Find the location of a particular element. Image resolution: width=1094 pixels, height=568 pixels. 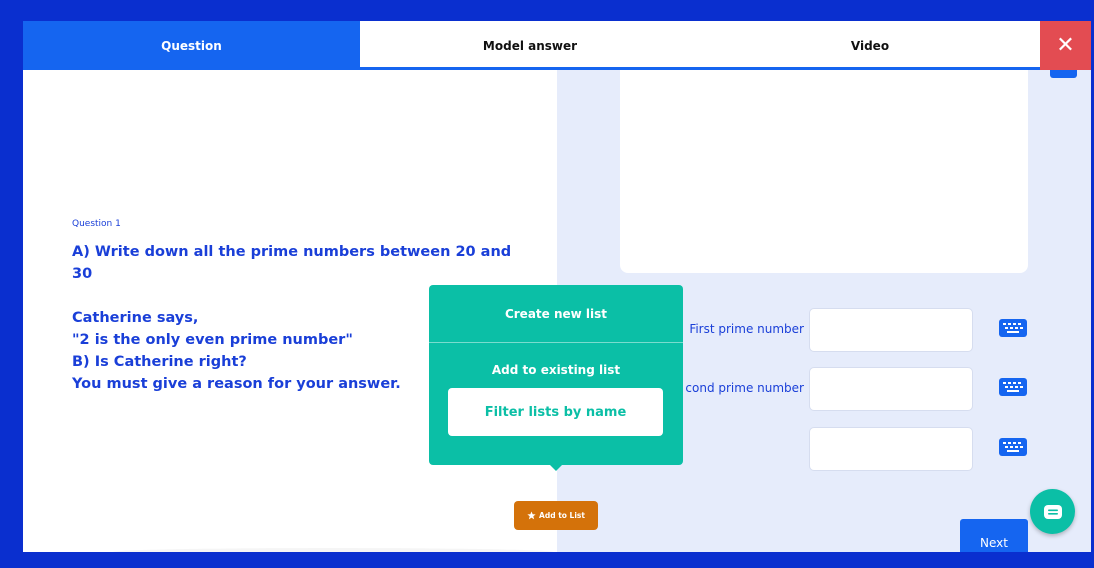

add-to-list-popup: Create new list Add to existing list is located at coordinates (556, 378).